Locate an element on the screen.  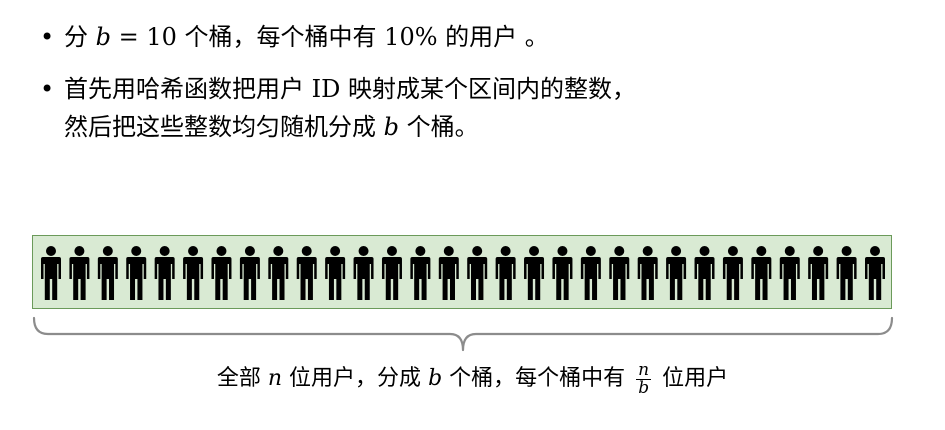
bullet-line: 然后把这些整数均匀随机分成 b 个桶。 is located at coordinates (491, 127).